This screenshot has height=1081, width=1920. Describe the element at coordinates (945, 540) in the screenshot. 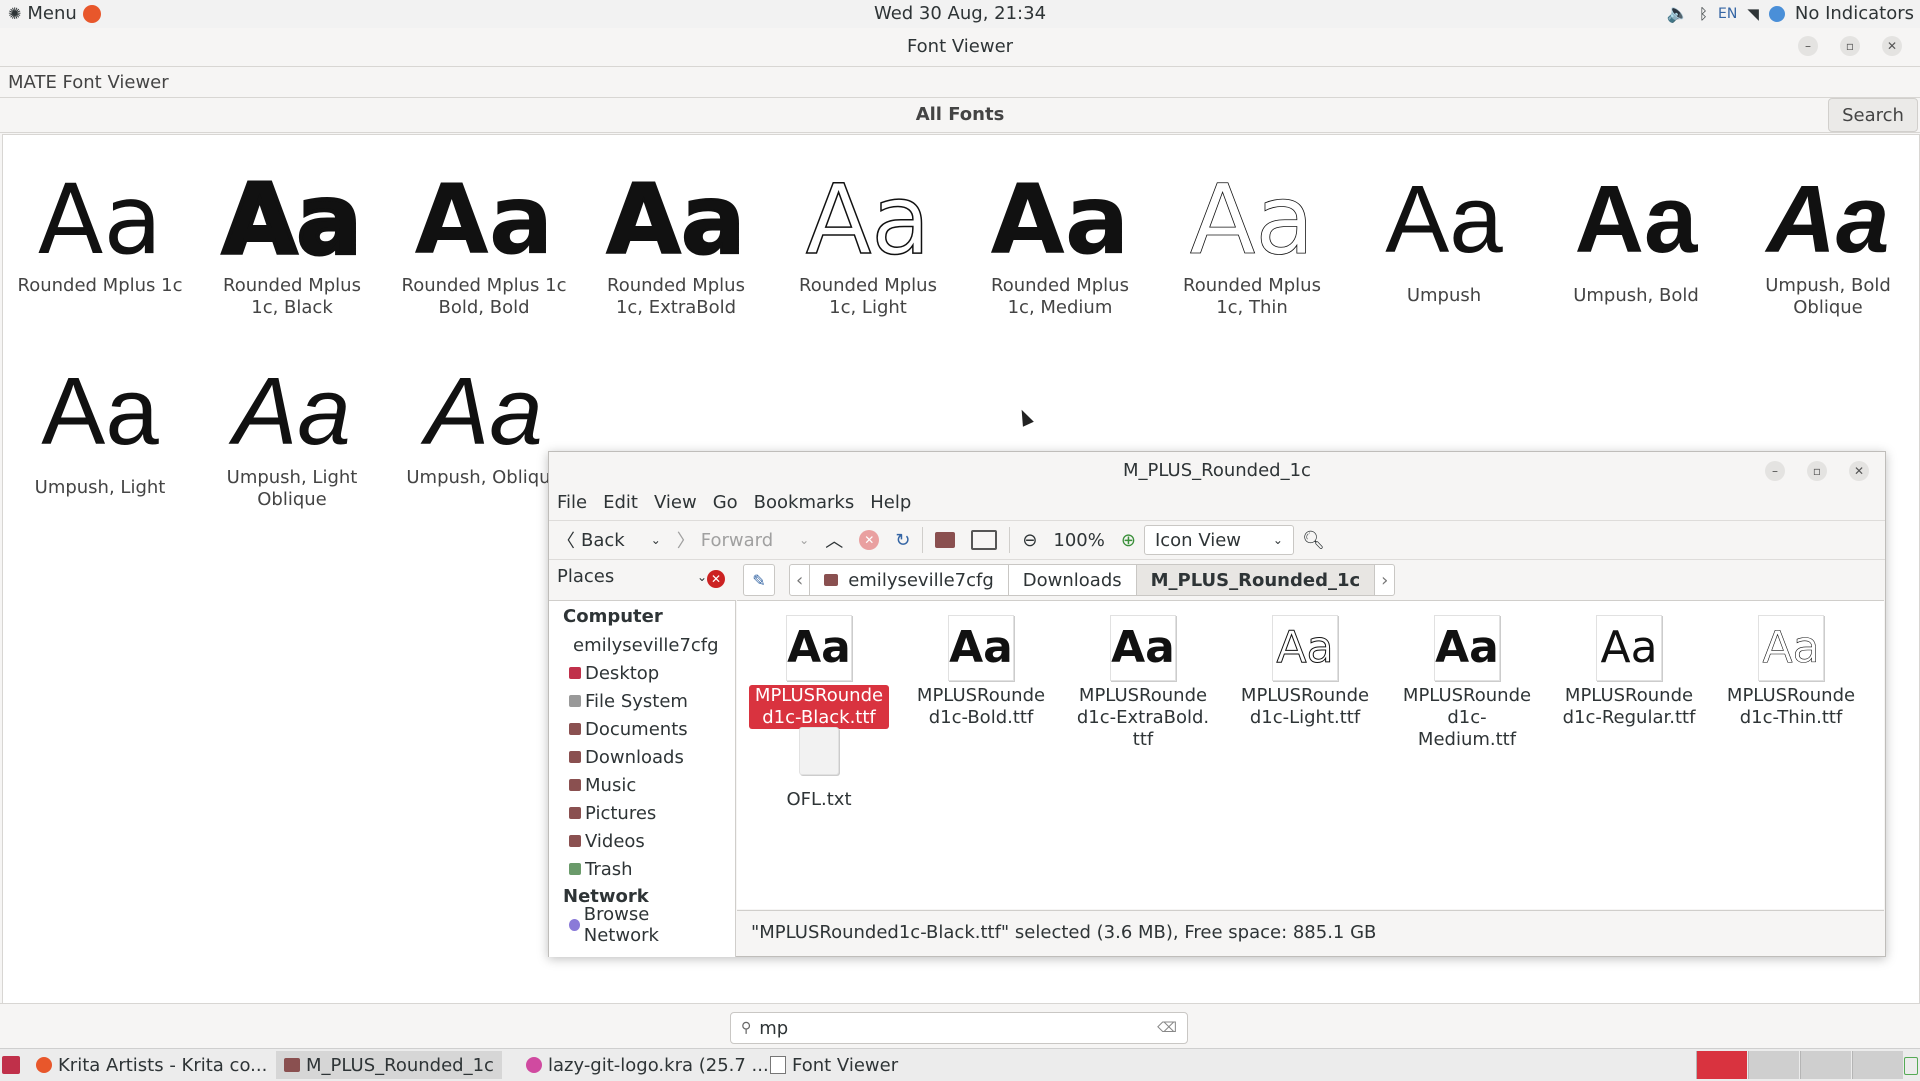

I see `home-button` at that location.